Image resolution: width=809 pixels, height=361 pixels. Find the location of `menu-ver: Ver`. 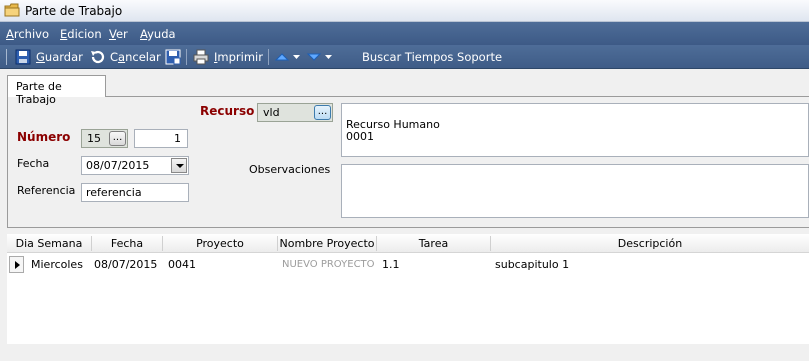

menu-ver: Ver is located at coordinates (118, 34).